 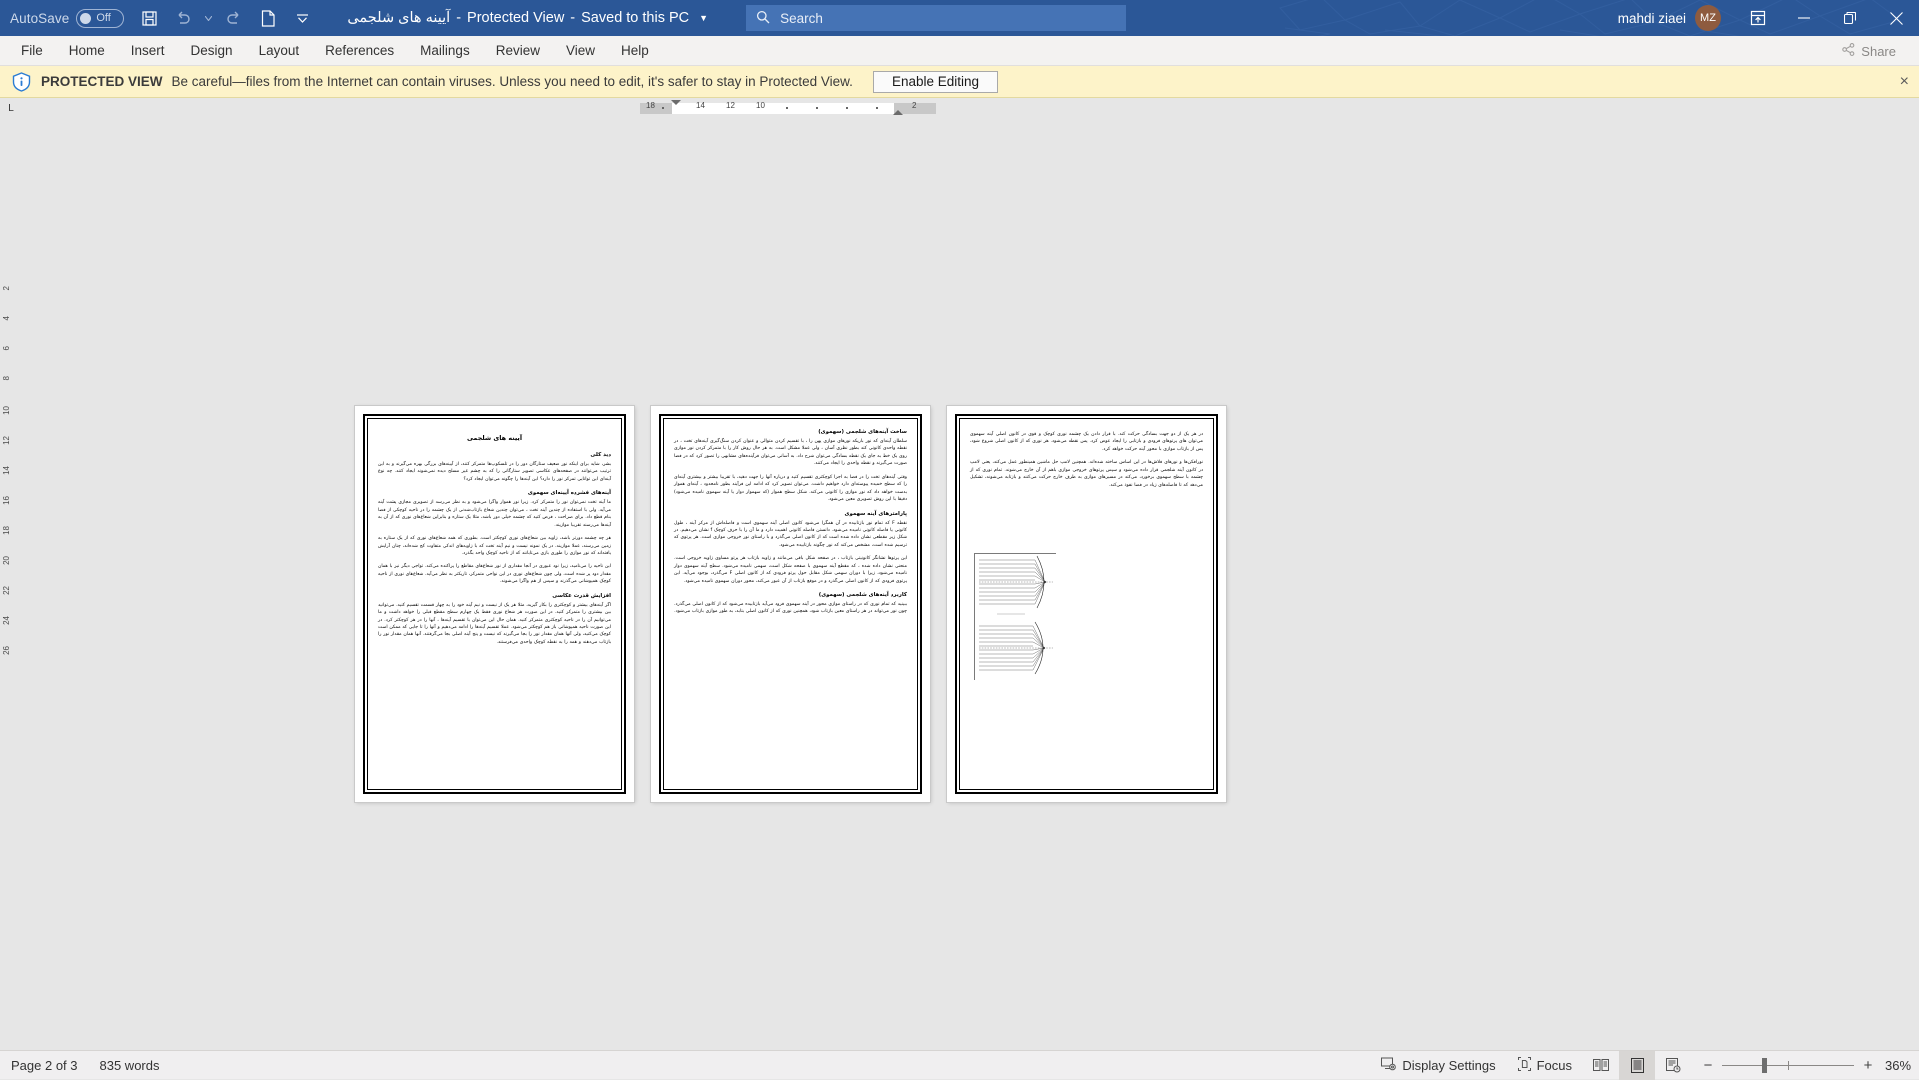 I want to click on tab-layout: Layout, so click(x=279, y=51).